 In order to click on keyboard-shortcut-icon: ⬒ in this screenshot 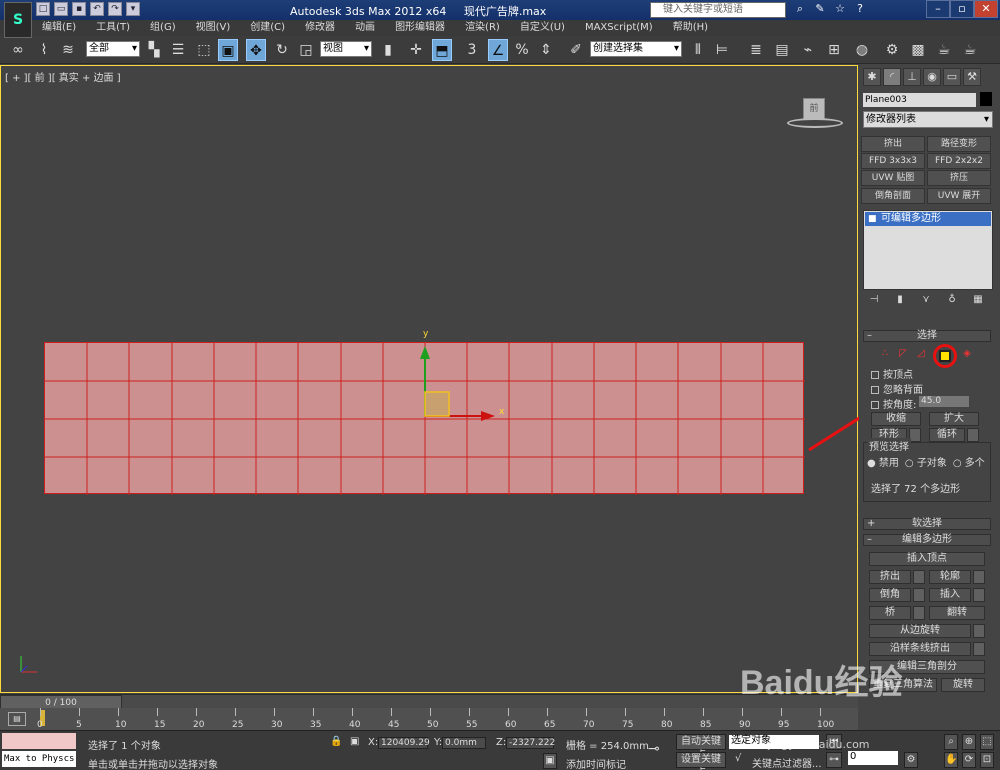, I will do `click(442, 50)`.